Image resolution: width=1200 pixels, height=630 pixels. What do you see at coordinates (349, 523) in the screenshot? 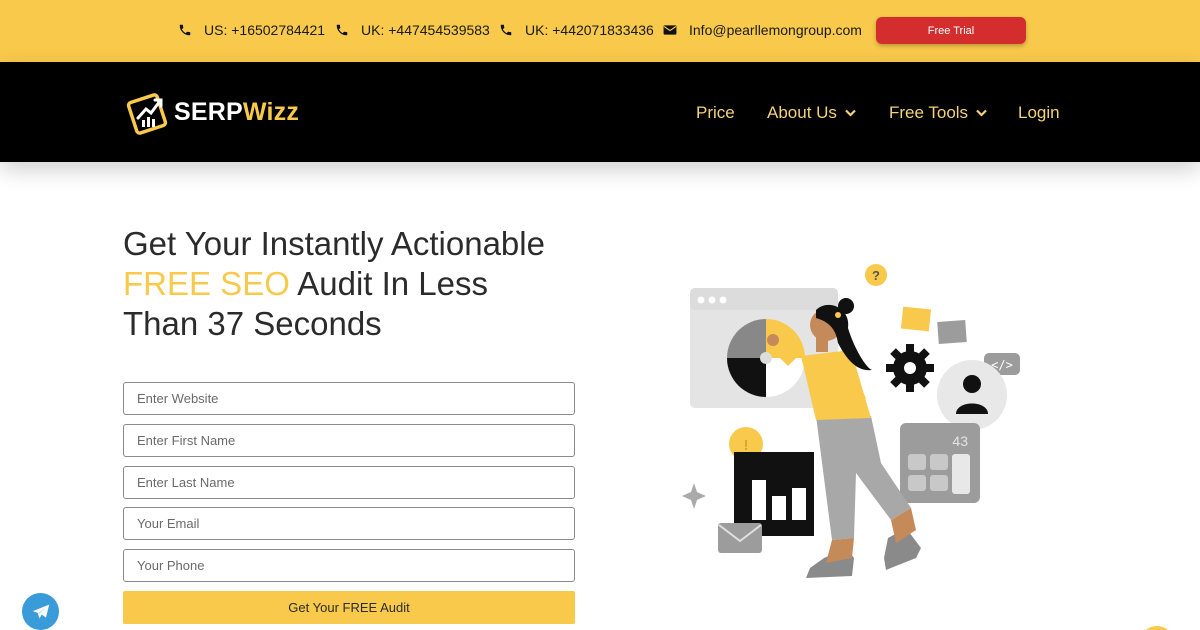
I see `email-input` at bounding box center [349, 523].